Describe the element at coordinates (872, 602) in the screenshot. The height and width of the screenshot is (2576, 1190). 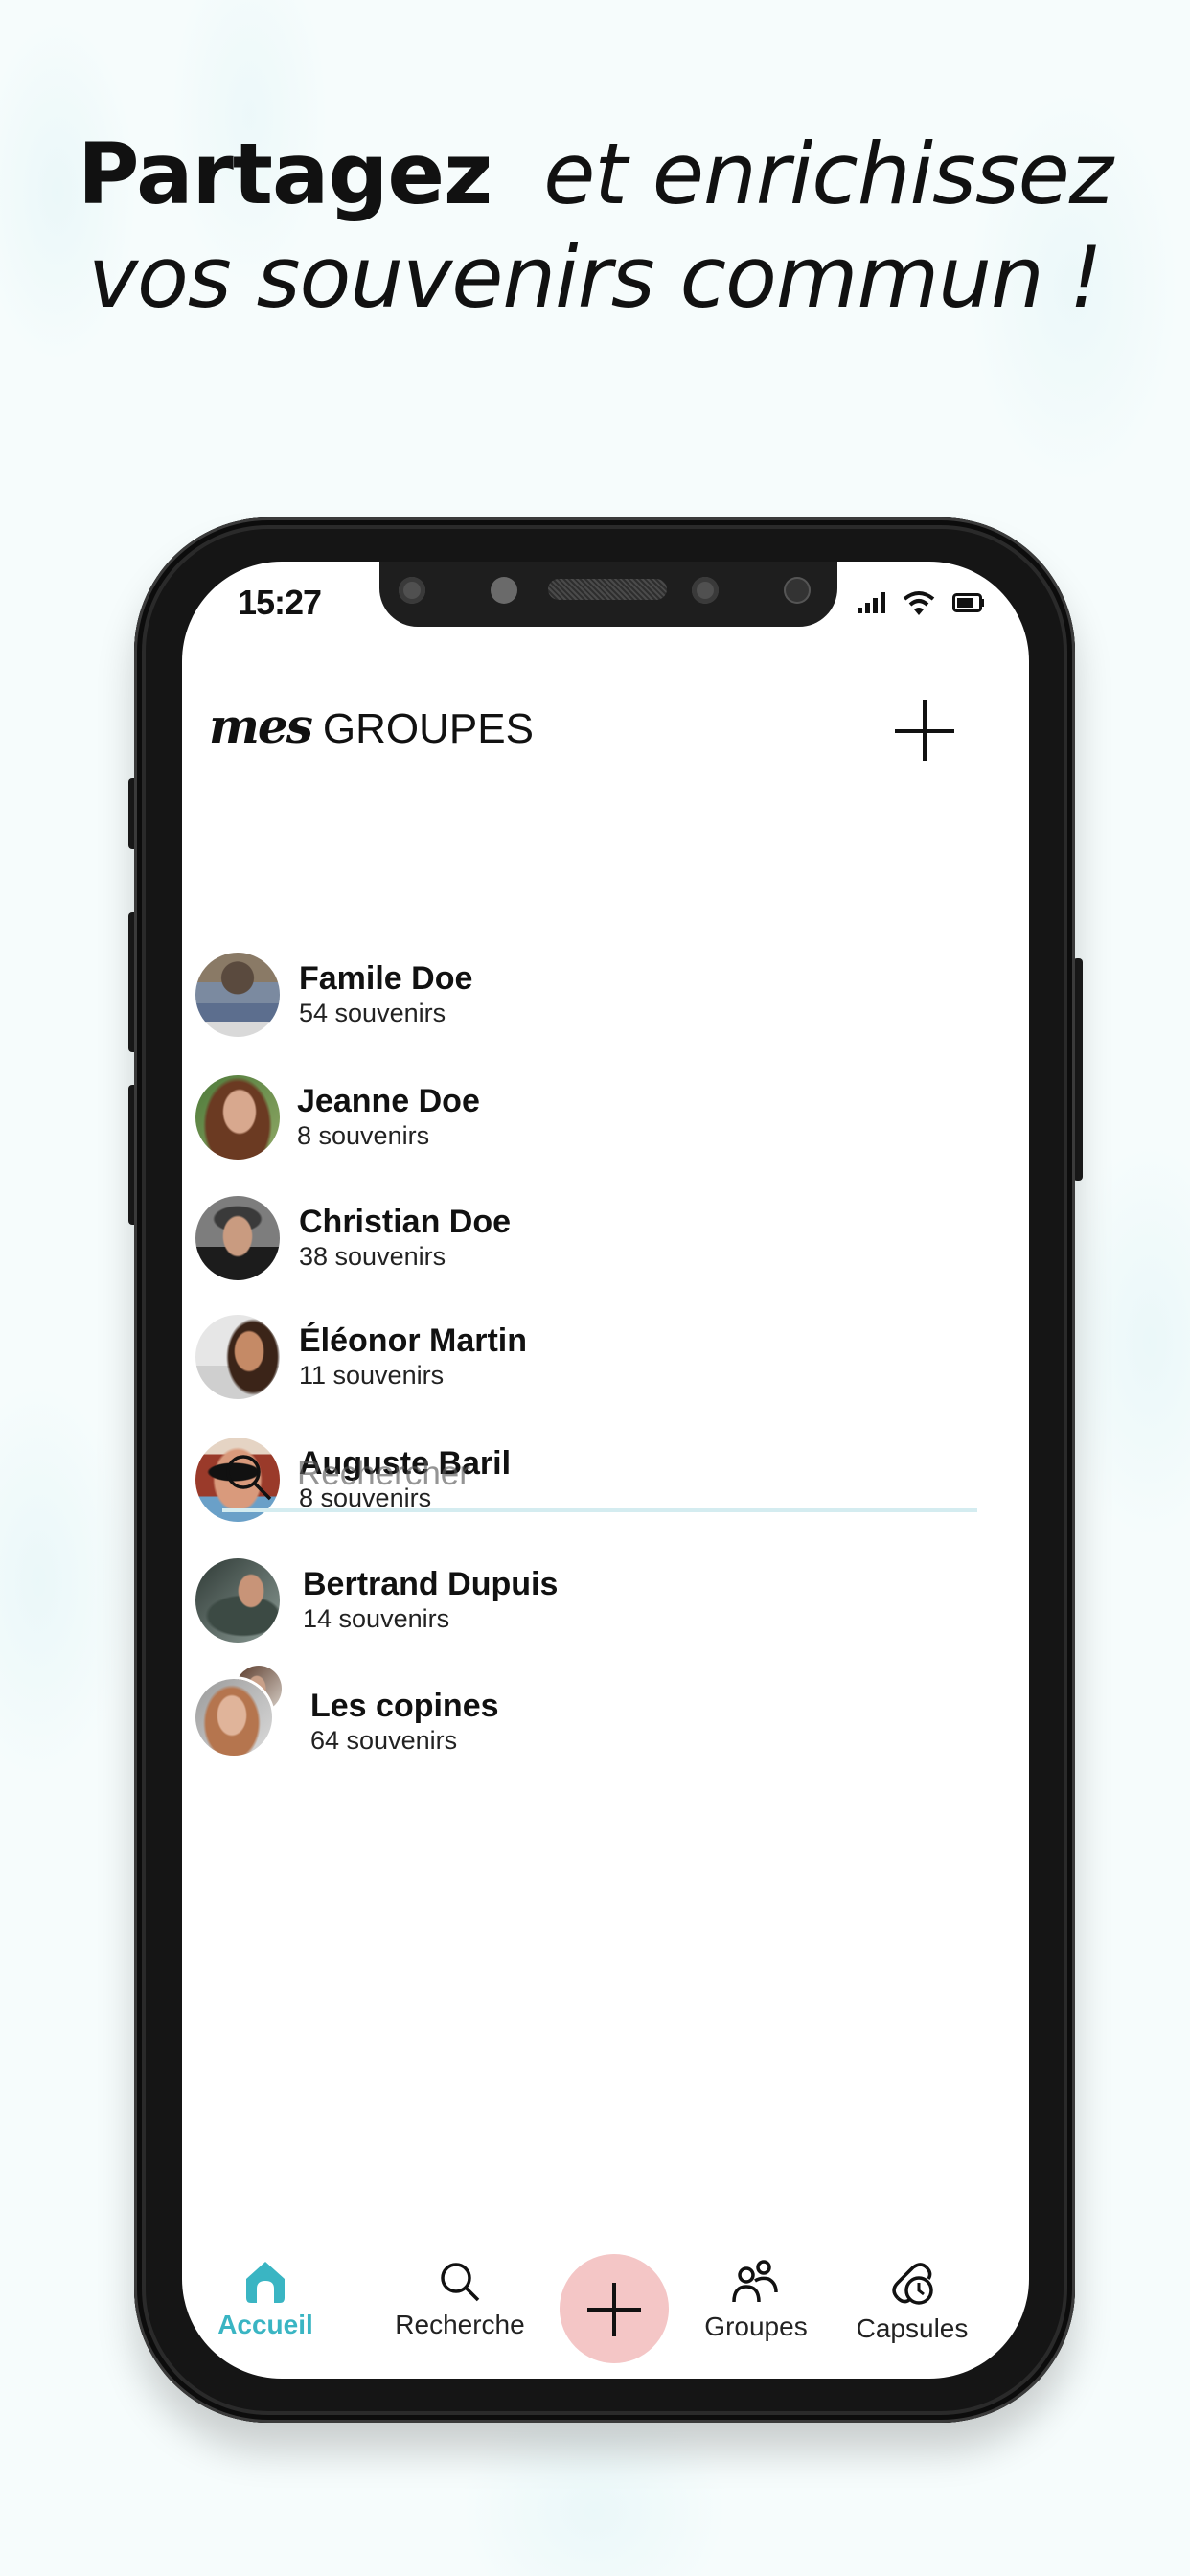
I see `signal-icon` at that location.